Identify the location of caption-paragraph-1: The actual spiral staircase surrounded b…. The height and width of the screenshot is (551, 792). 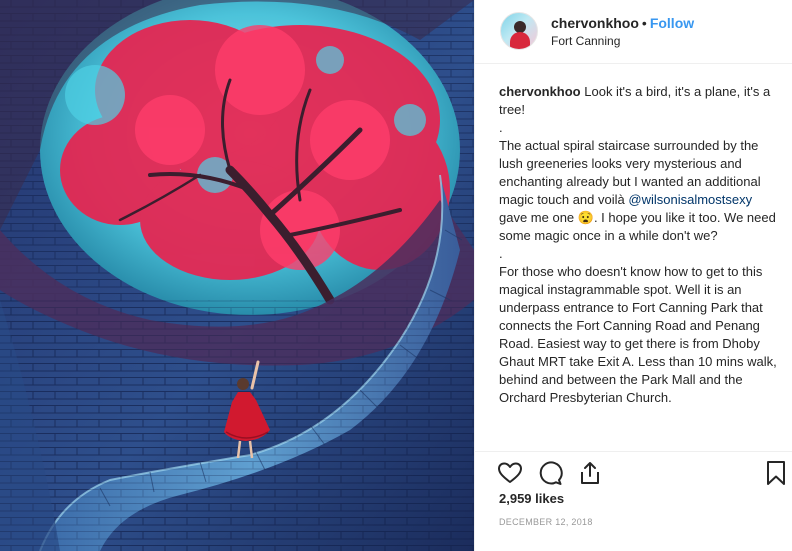
(638, 191).